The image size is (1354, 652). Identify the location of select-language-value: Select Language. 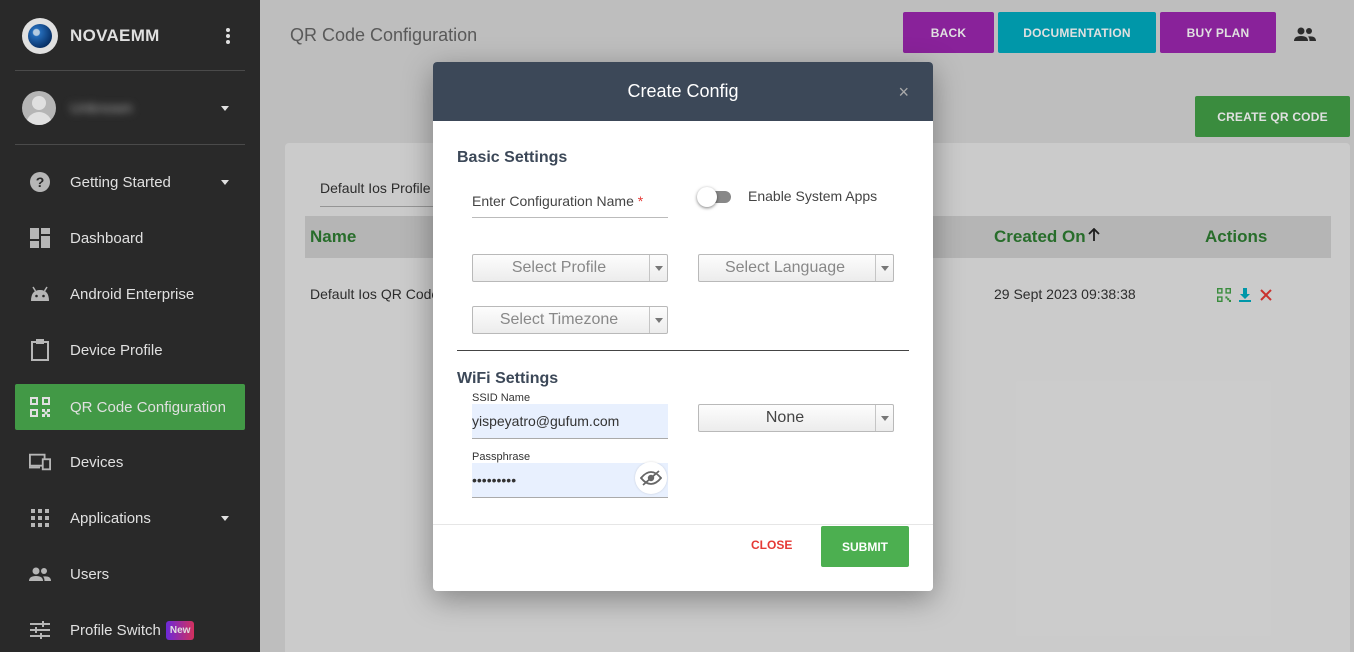
(785, 267).